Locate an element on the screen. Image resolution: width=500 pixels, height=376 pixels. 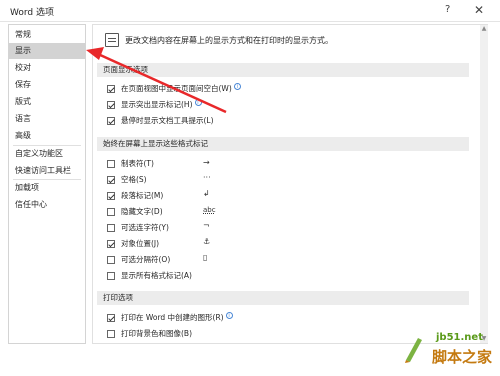
panel-description: 更改文档内容在屏幕上的显示方式和在打印时的显示方式。 is located at coordinates (229, 40).